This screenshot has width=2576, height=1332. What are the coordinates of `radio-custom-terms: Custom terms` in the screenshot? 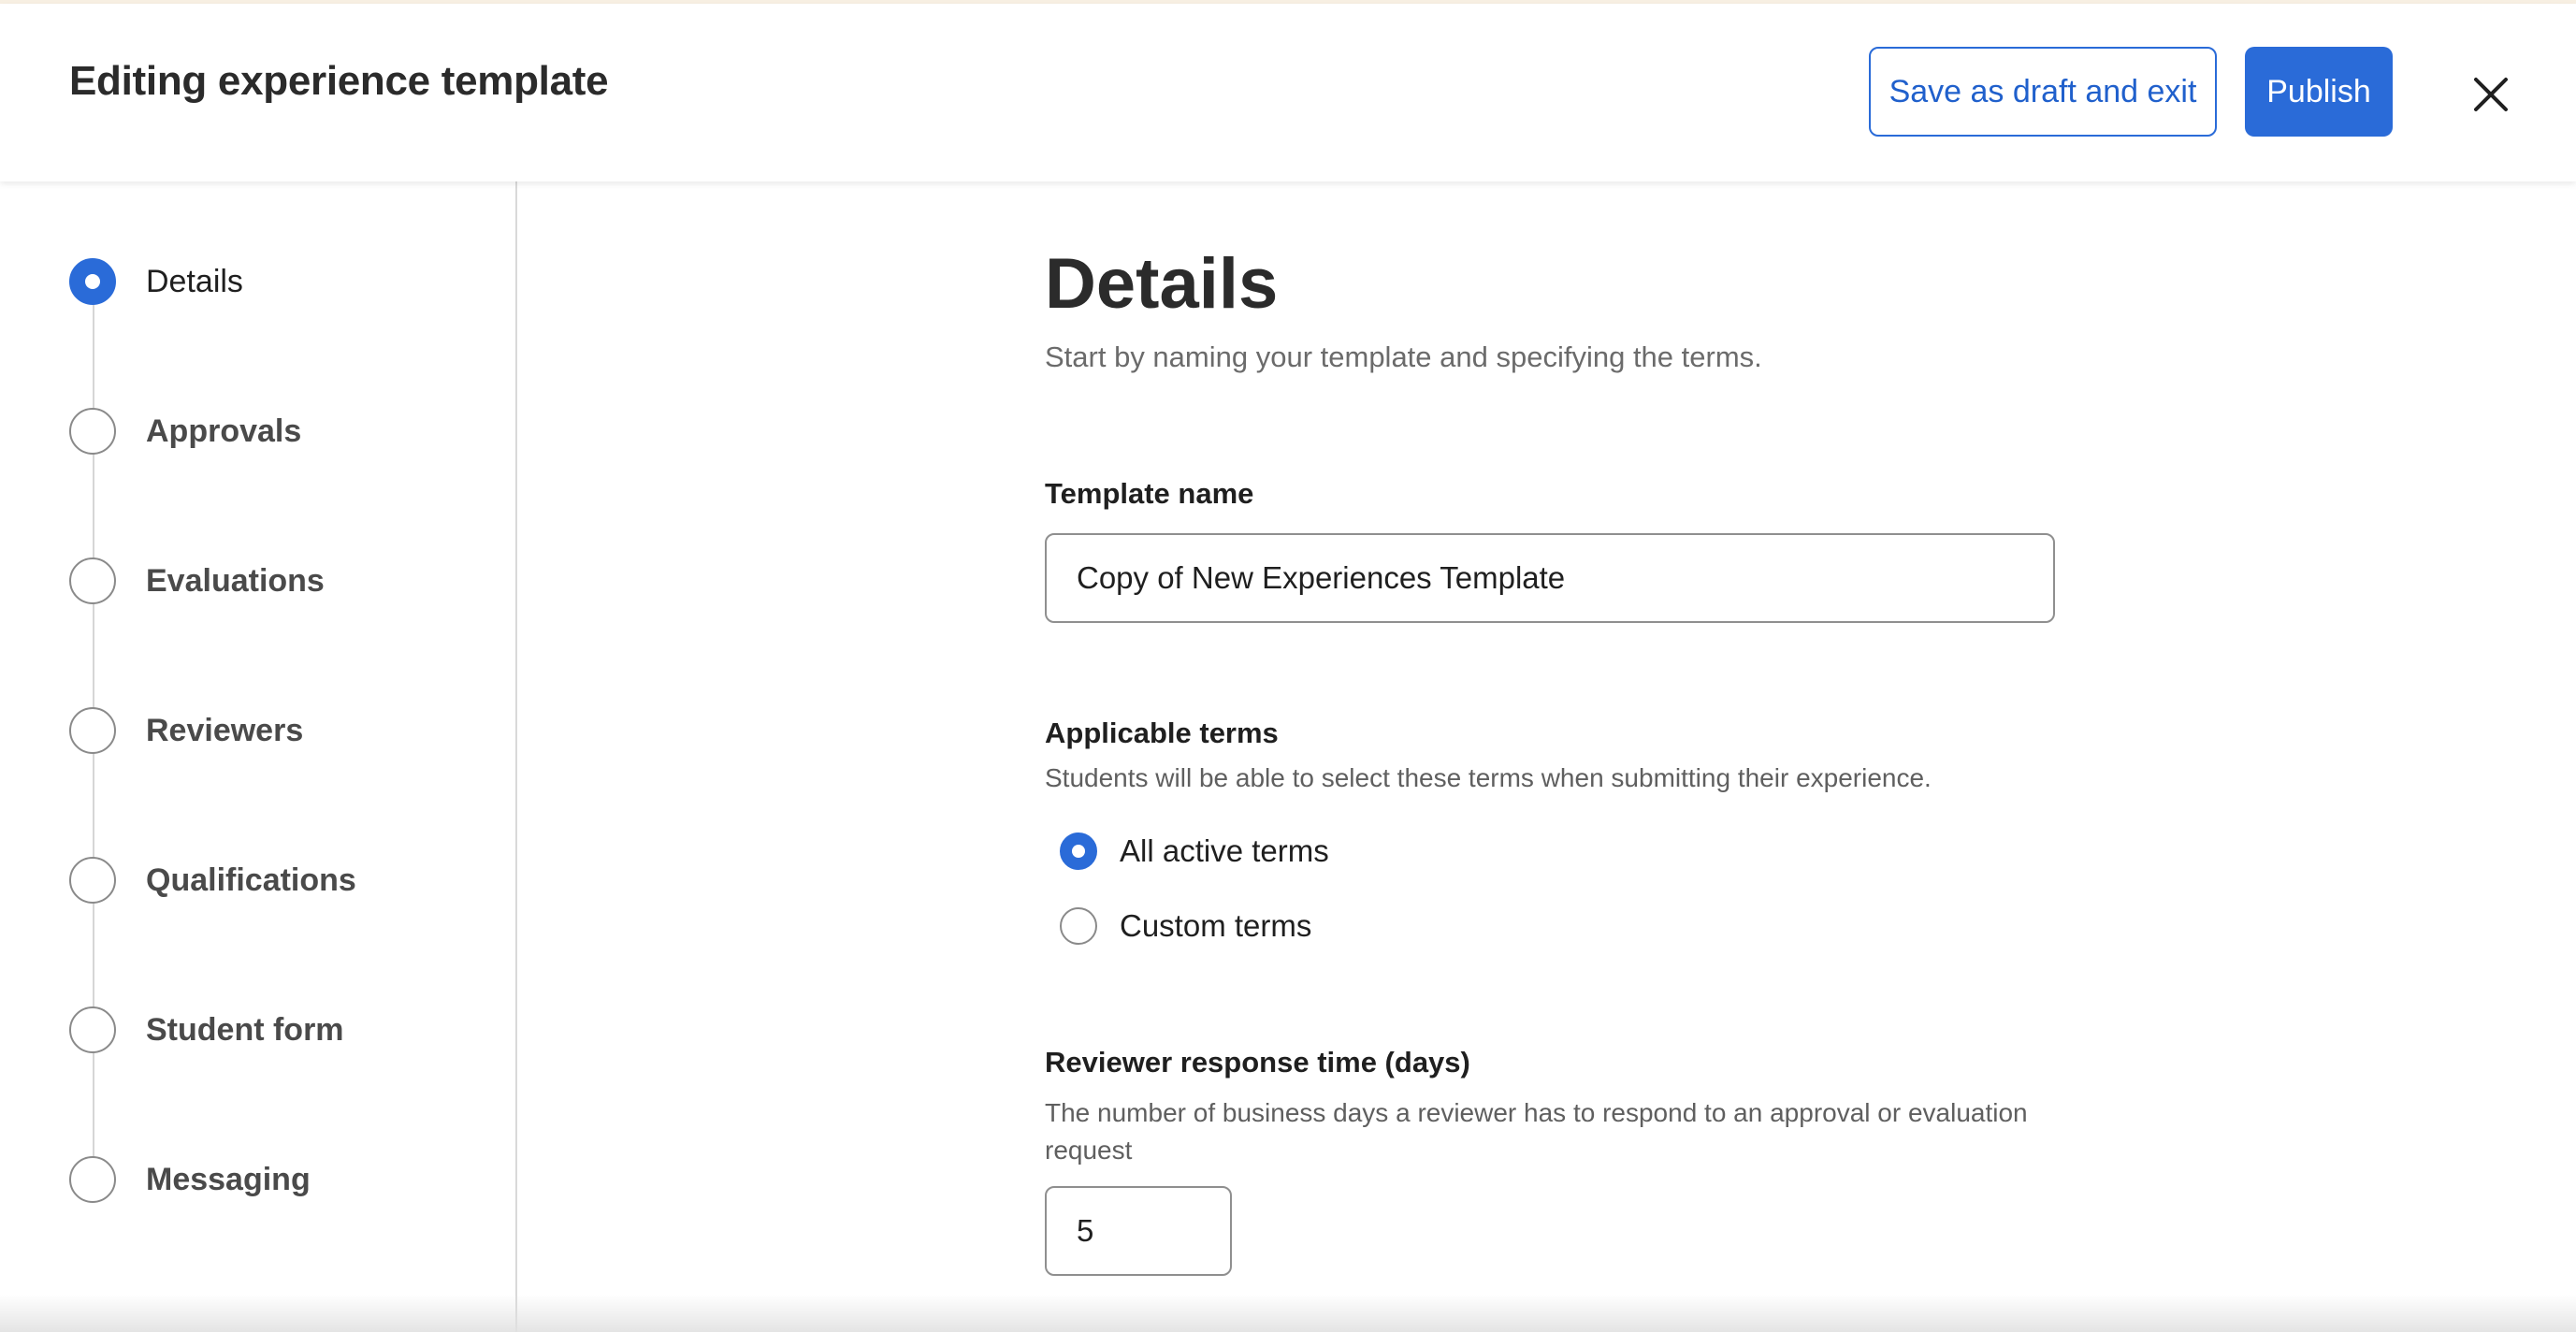 It's located at (1185, 926).